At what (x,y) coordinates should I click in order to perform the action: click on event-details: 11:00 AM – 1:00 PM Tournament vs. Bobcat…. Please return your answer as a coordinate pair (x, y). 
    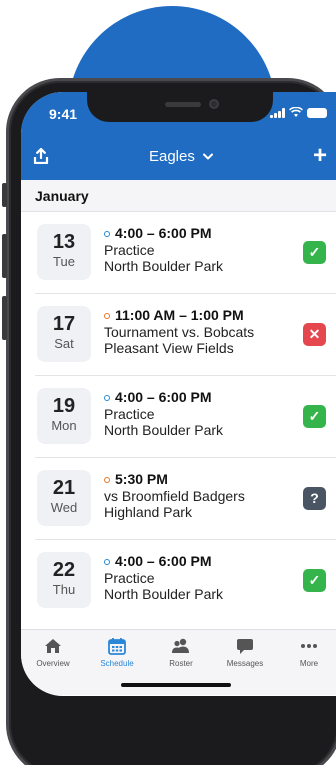
    Looking at the image, I should click on (194, 331).